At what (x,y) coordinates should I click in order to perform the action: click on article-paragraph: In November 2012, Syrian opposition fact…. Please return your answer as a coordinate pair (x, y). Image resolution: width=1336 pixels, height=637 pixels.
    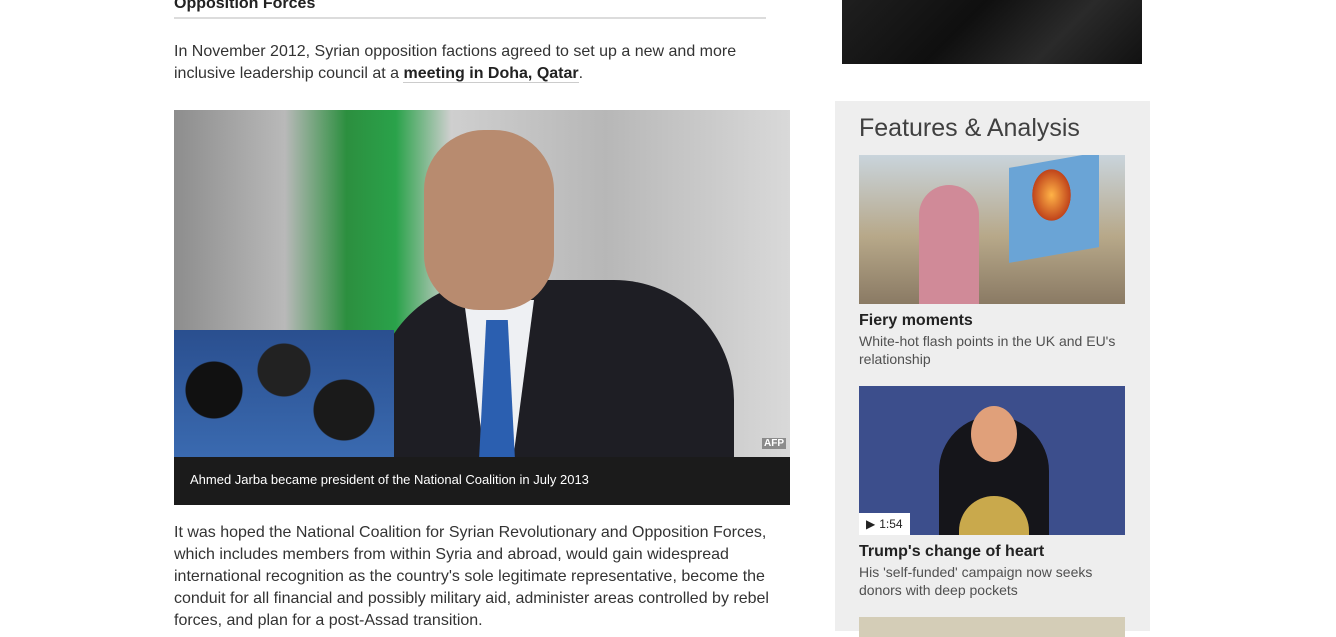
    Looking at the image, I should click on (474, 63).